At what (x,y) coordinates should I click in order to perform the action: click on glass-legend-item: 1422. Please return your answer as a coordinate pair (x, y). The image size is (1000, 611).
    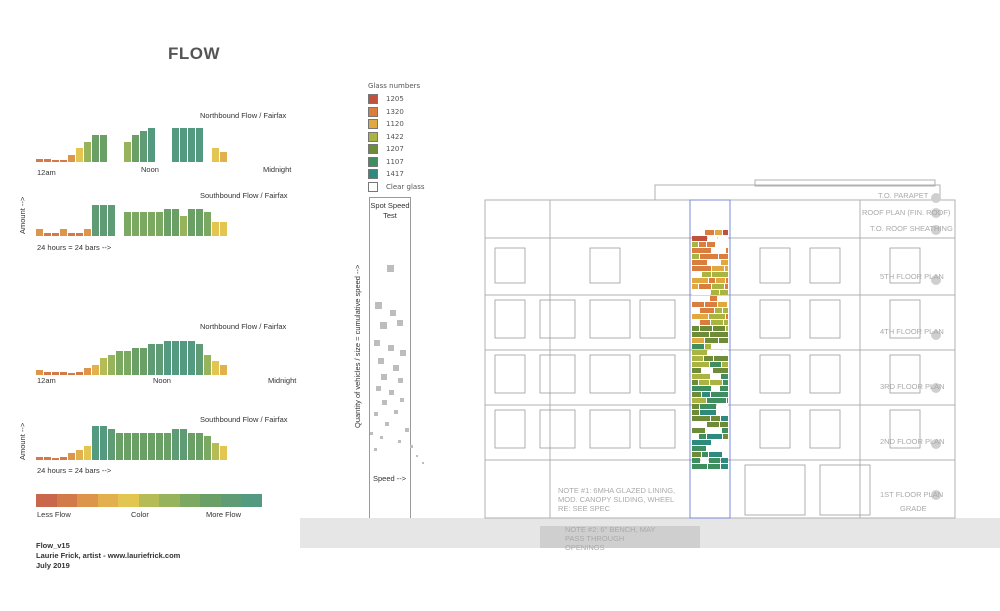
    Looking at the image, I should click on (396, 137).